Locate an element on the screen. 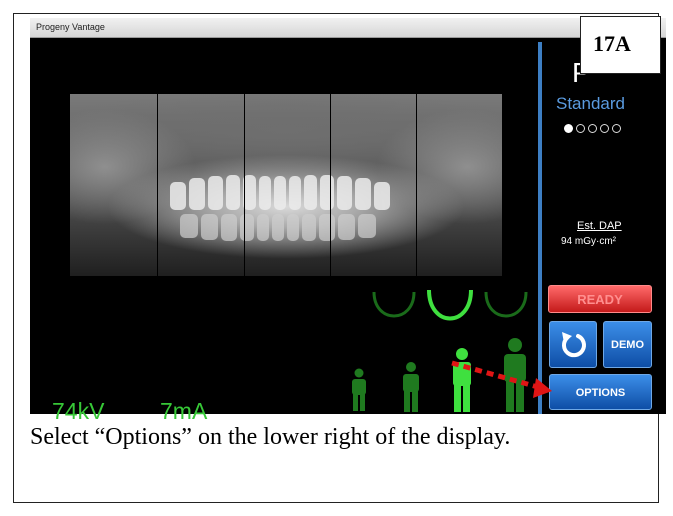 The height and width of the screenshot is (516, 673). options-button: OPTIONS is located at coordinates (600, 392).